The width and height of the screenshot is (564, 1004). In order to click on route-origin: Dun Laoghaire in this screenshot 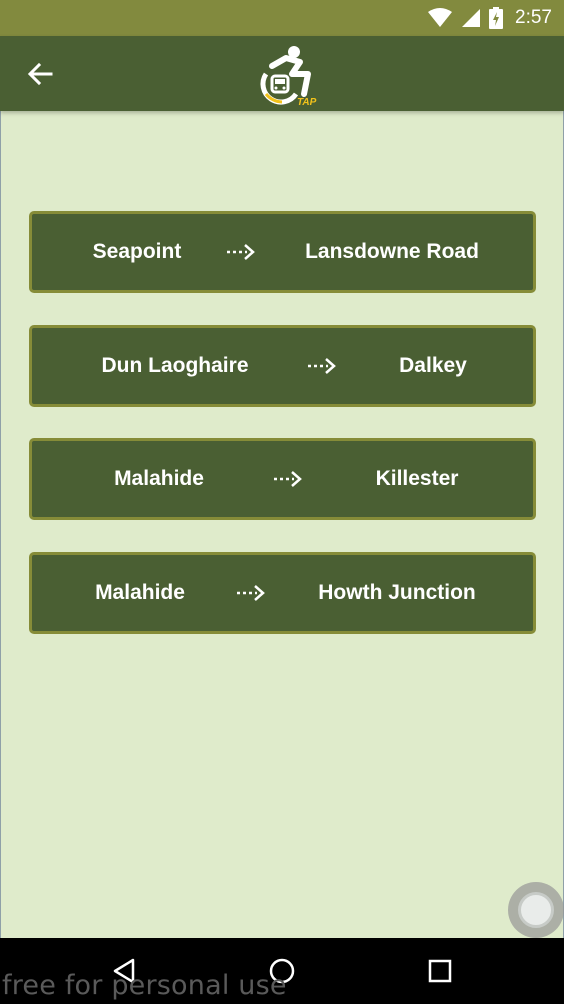, I will do `click(175, 365)`.